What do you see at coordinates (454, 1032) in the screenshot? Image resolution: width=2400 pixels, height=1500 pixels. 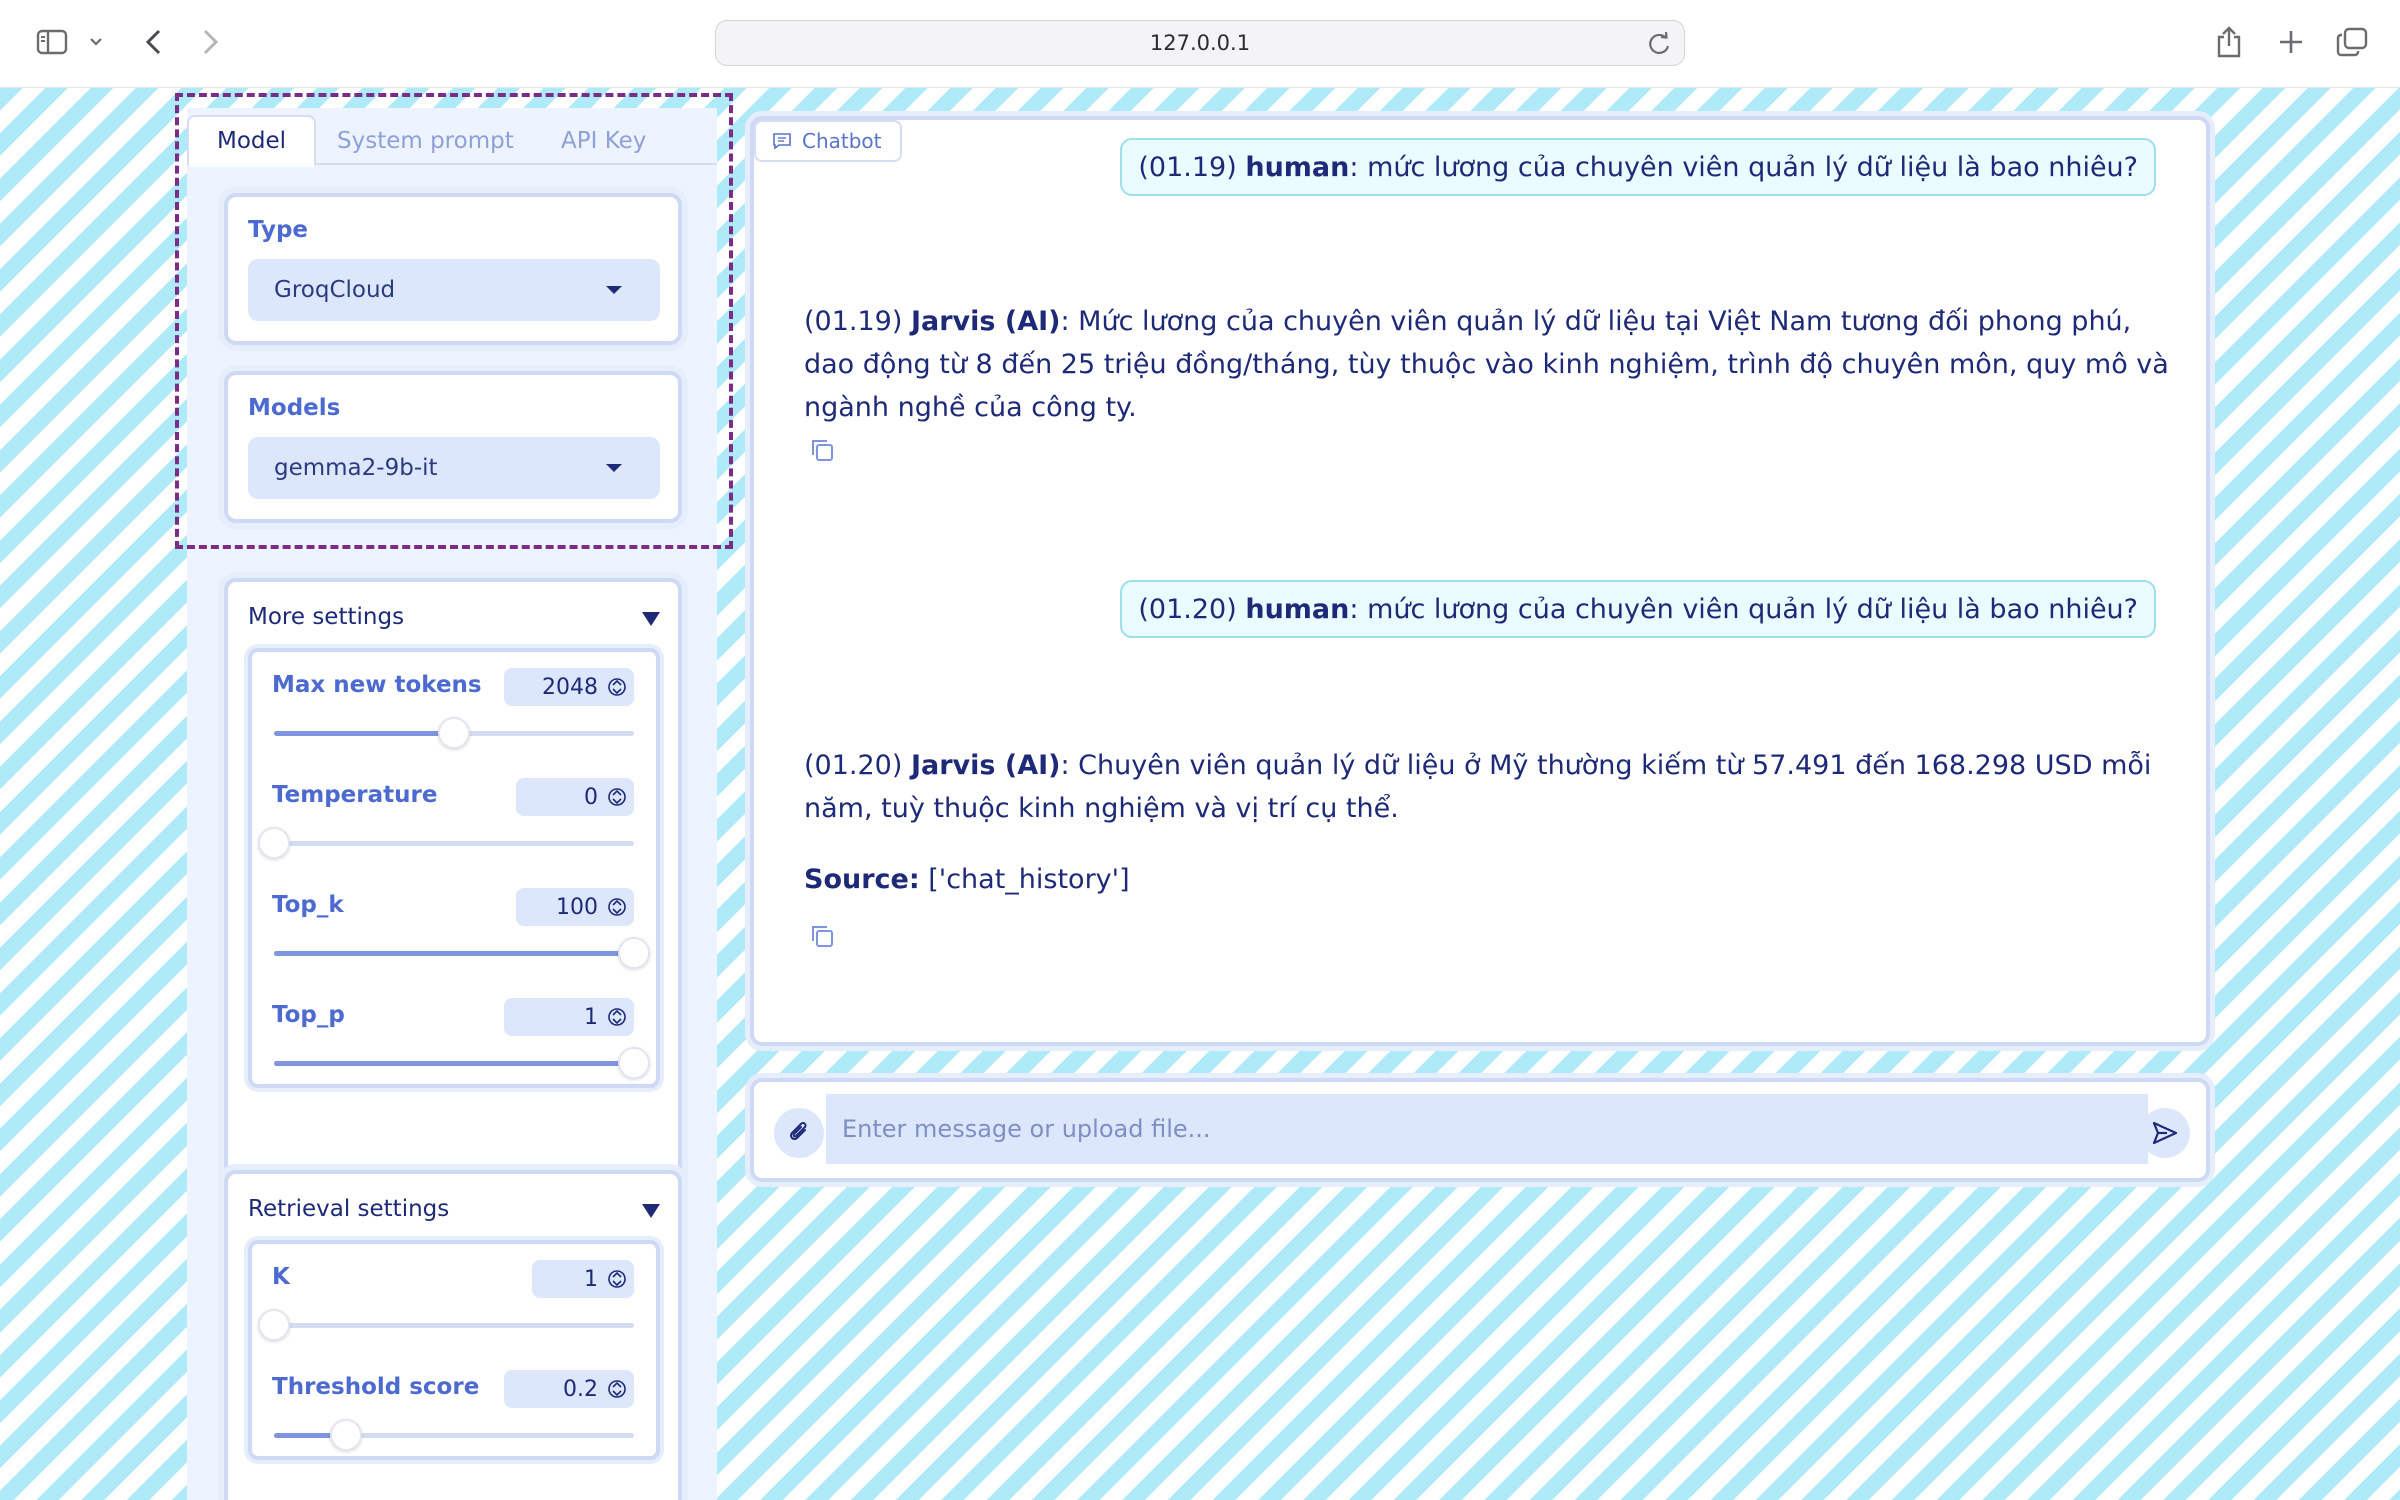 I see `slider-top-p: Top_p 1` at bounding box center [454, 1032].